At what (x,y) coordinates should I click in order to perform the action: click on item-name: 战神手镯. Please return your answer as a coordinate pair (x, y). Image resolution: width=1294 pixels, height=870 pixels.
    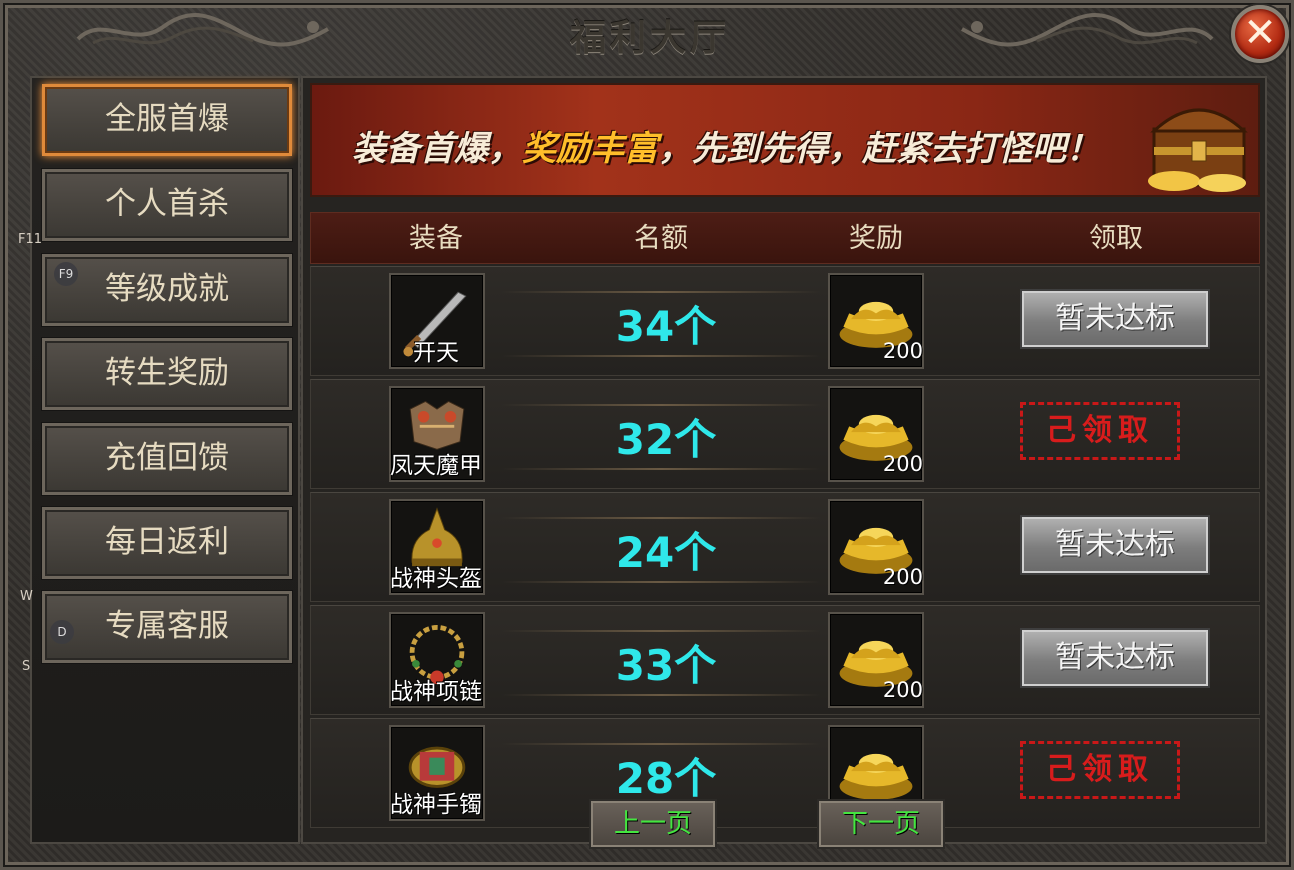
    Looking at the image, I should click on (436, 805).